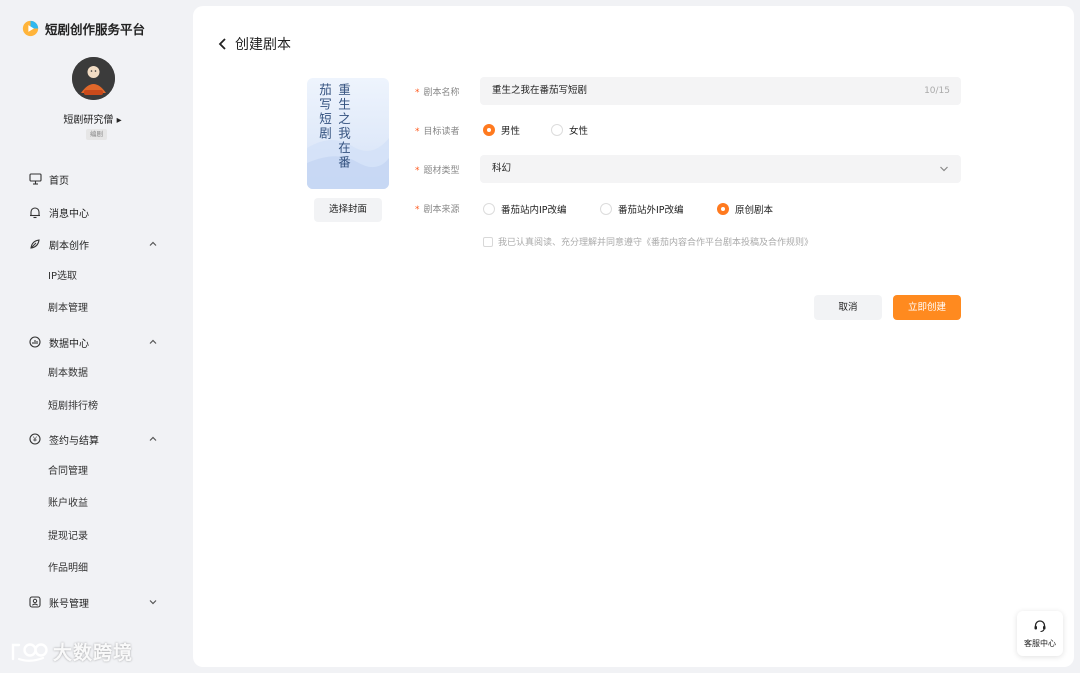  I want to click on genre-label: * 题材类型, so click(437, 169).